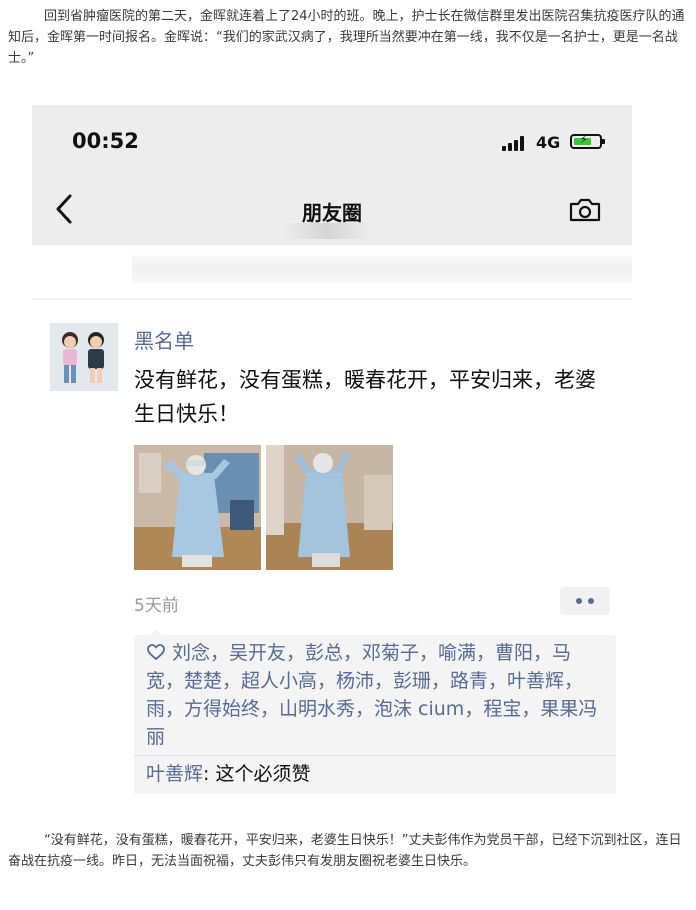 The image size is (696, 910). Describe the element at coordinates (105, 141) in the screenshot. I see `status-time: 00:52` at that location.